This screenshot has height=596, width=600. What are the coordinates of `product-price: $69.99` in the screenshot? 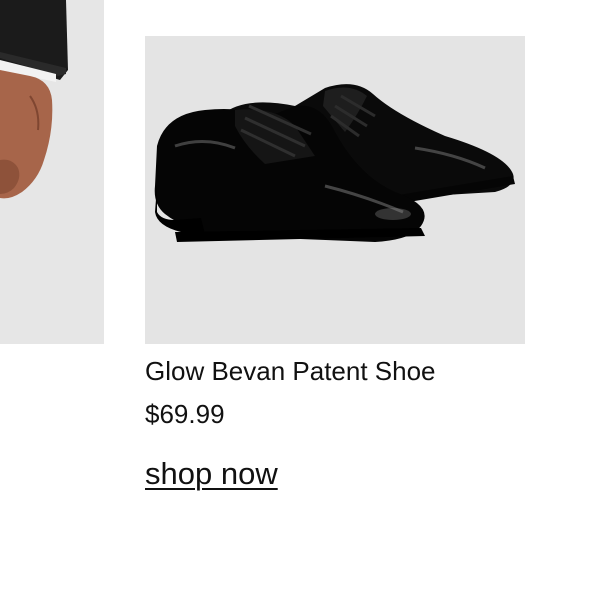 It's located at (185, 414).